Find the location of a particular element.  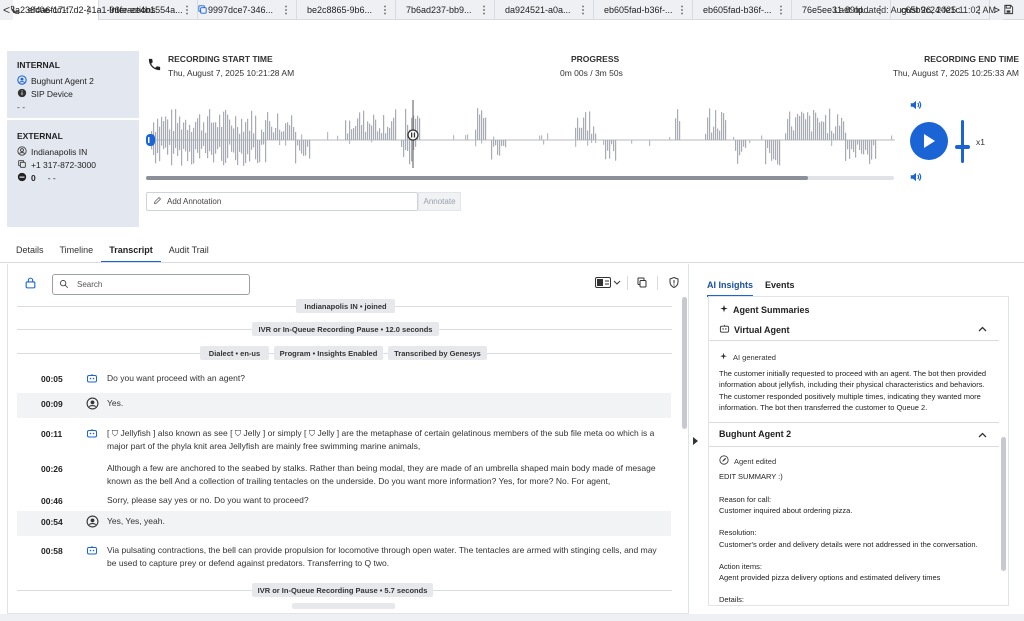

customer-volume-icon is located at coordinates (916, 178).